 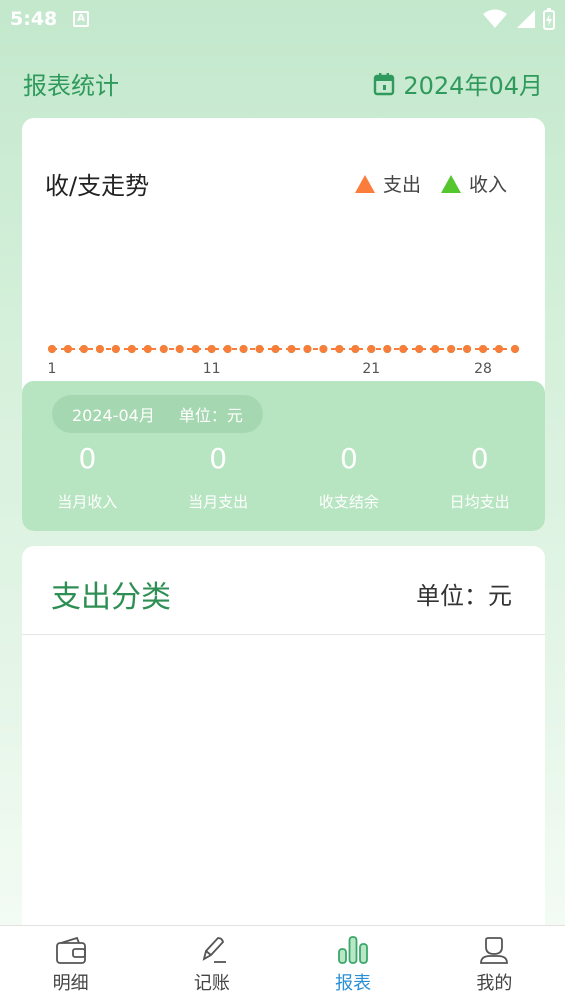 What do you see at coordinates (349, 475) in the screenshot?
I see `stat-balance: 0 收支结余` at bounding box center [349, 475].